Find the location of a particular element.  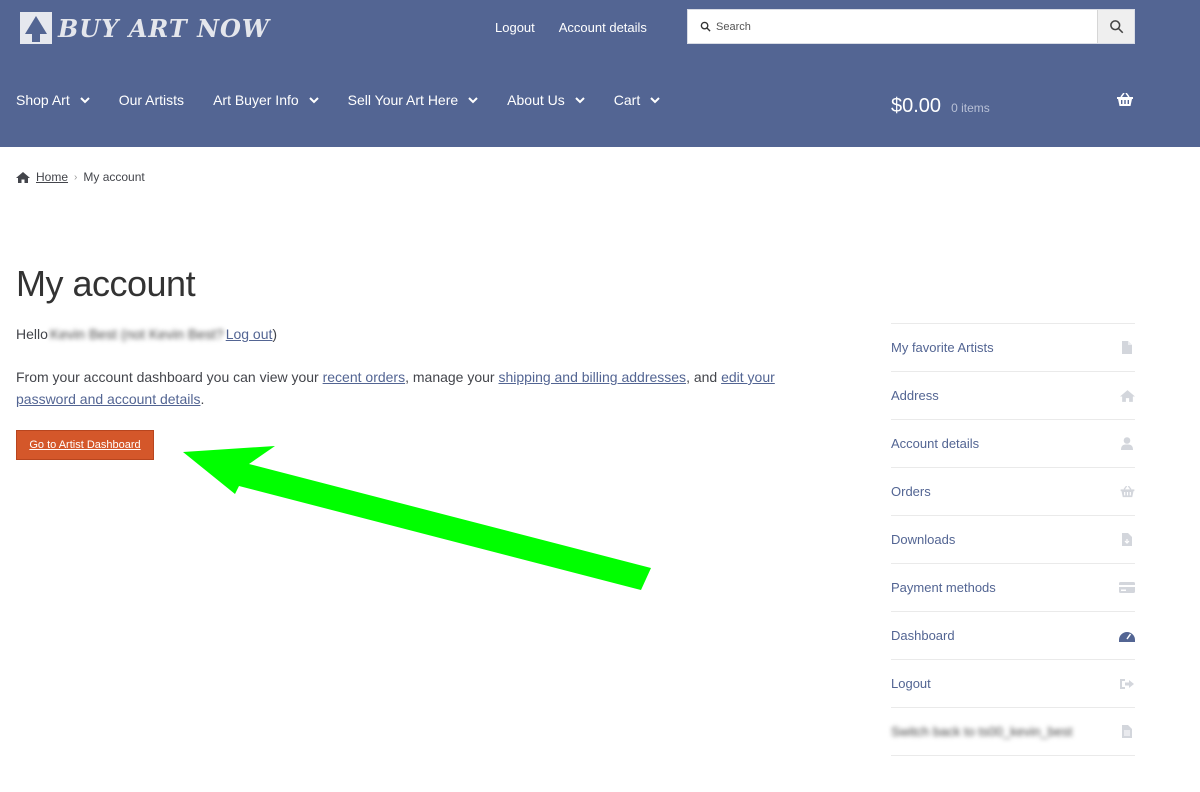

search-field is located at coordinates (892, 26).